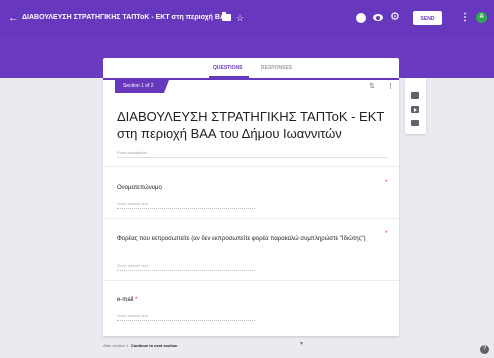 This screenshot has height=358, width=494. I want to click on star-icon: ☆, so click(240, 18).